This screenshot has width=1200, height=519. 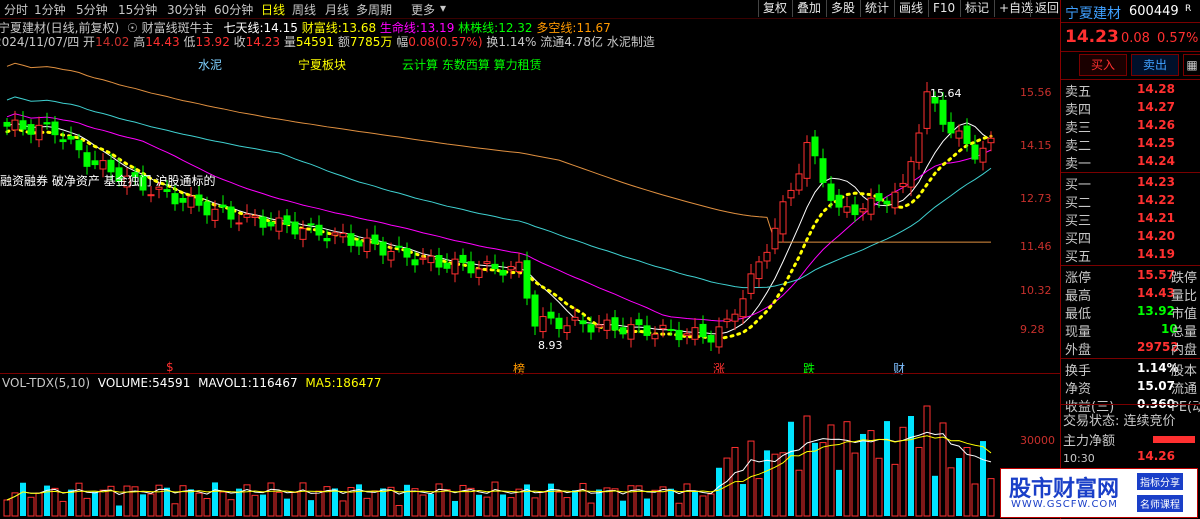 What do you see at coordinates (1184, 389) in the screenshot?
I see `fund-label: 流通` at bounding box center [1184, 389].